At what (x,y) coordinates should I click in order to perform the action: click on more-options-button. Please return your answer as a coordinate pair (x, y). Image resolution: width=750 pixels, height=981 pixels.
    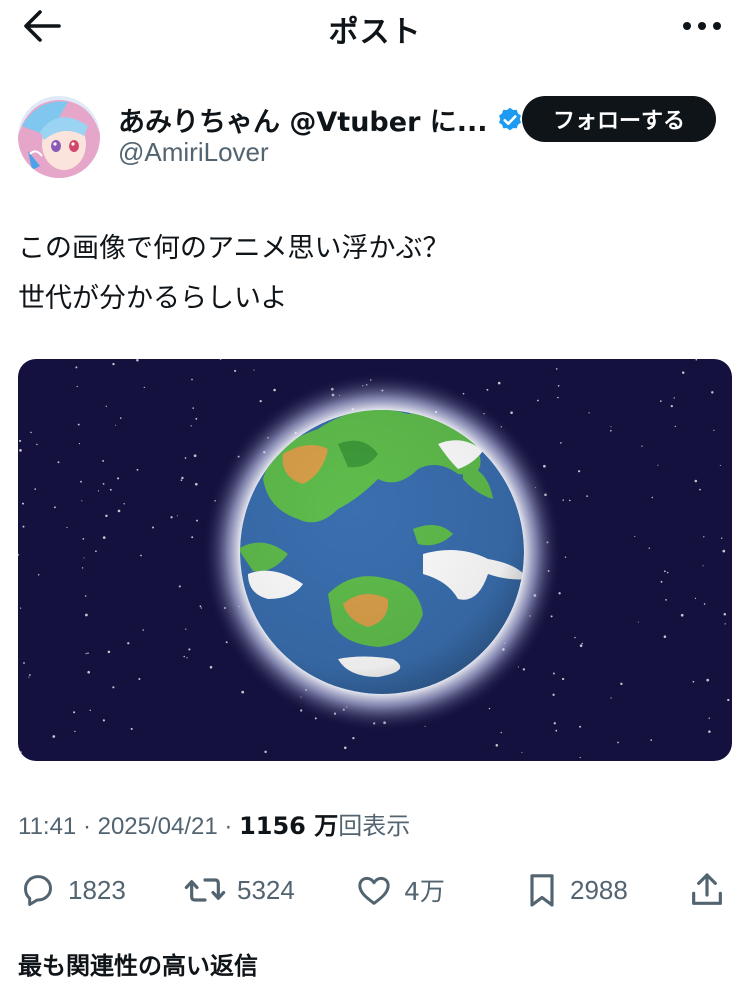
    Looking at the image, I should click on (702, 26).